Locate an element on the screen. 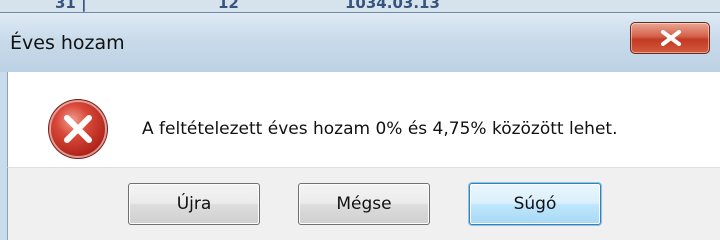 Image resolution: width=720 pixels, height=240 pixels. retry-button: Újra is located at coordinates (194, 204).